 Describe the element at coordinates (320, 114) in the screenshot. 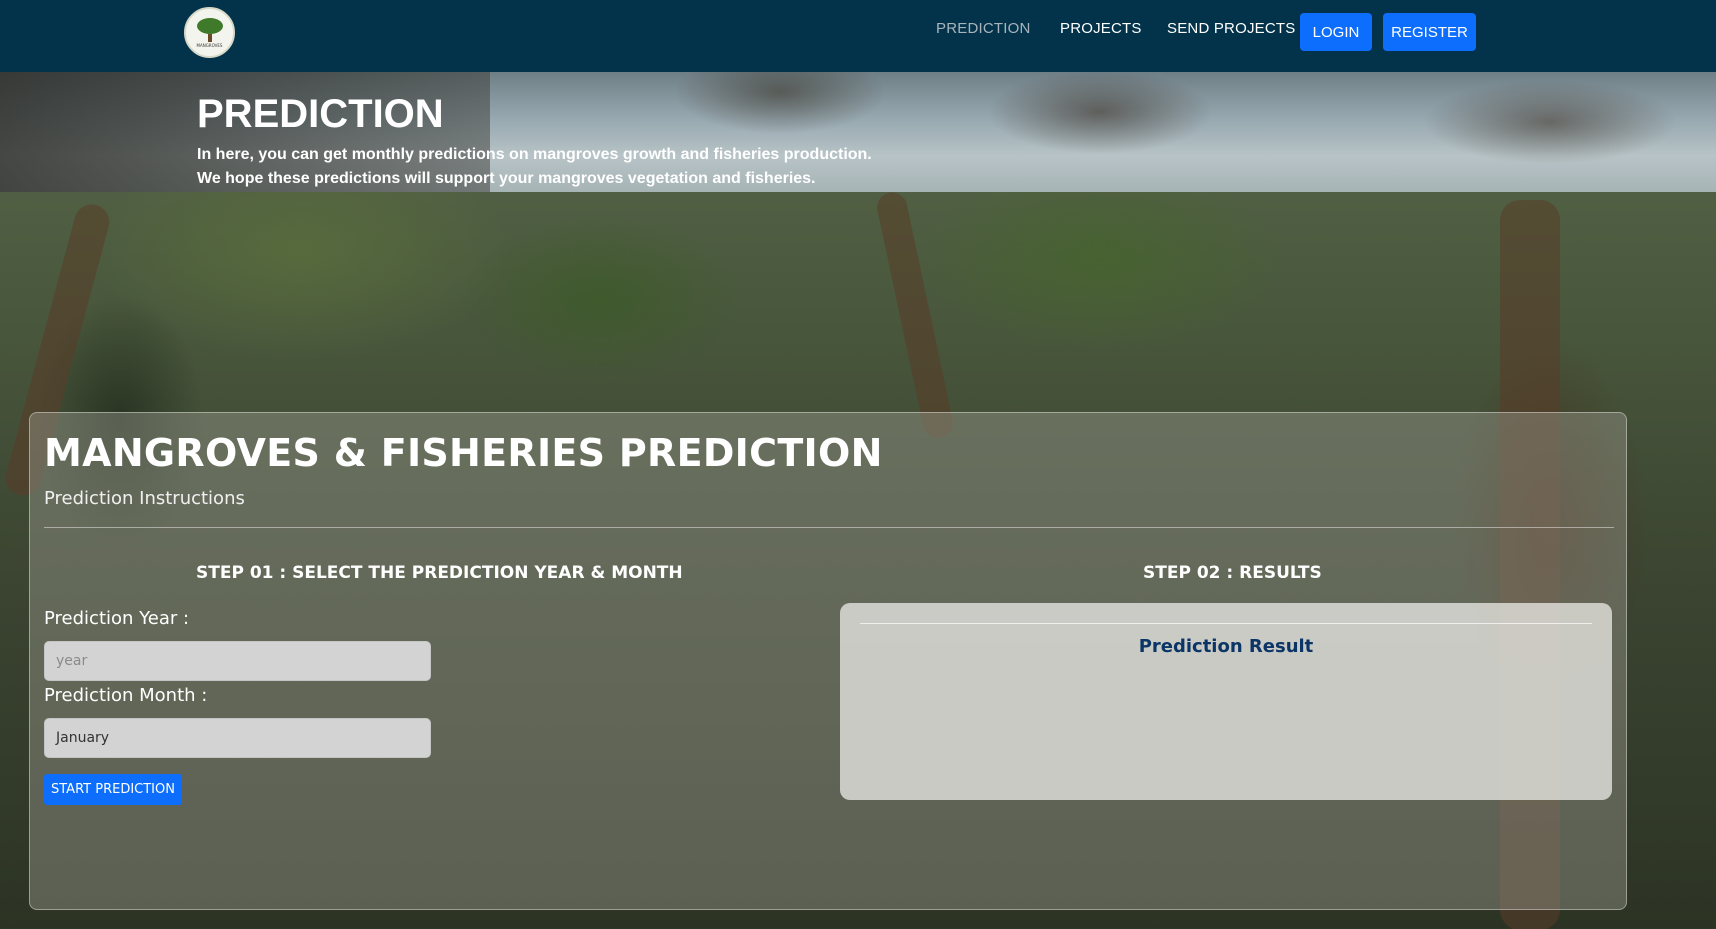

I see `hero-title: PREDICTION` at that location.